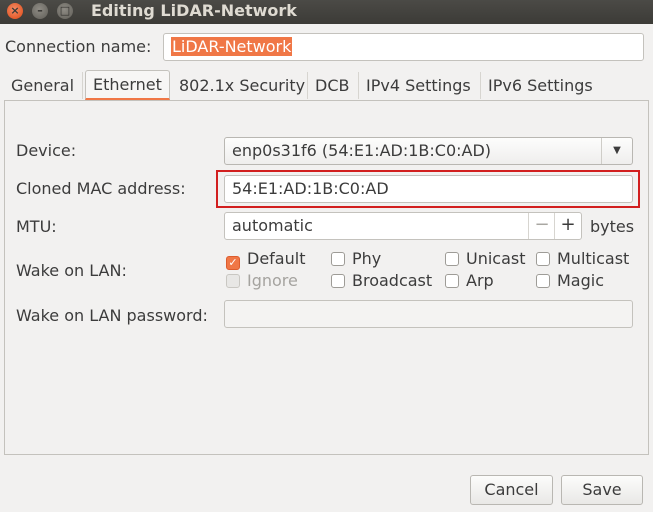 The image size is (653, 512). Describe the element at coordinates (362, 150) in the screenshot. I see `device-value: enp0s31f6 (54:E1:AD:1B:C0:AD)` at that location.